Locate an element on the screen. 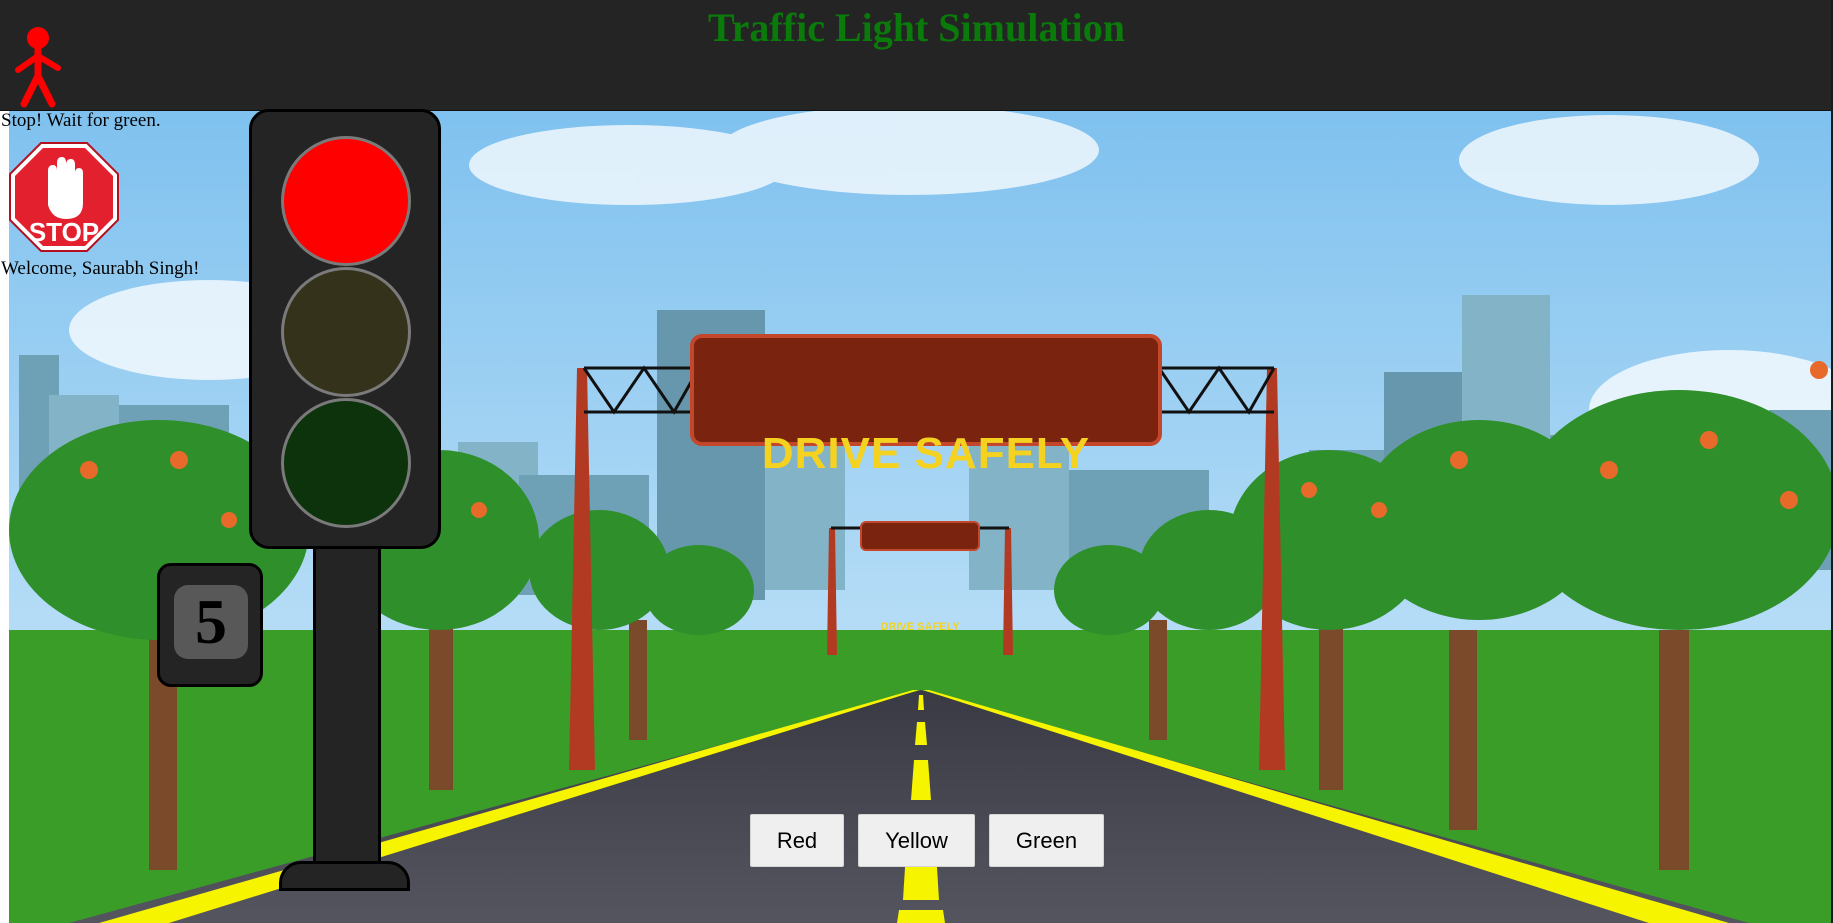 The image size is (1833, 923). stop-hand-sign-icon: STOP is located at coordinates (64, 197).